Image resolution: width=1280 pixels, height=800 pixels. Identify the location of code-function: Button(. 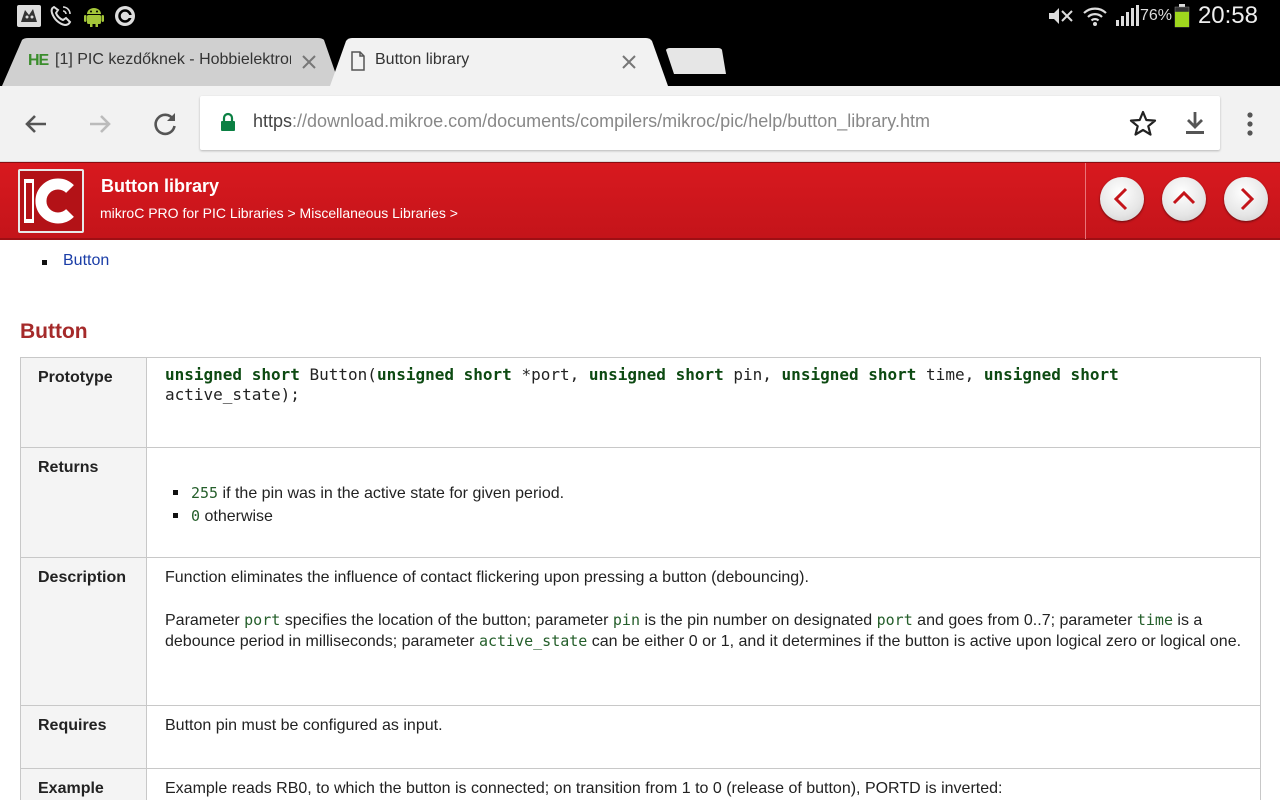
(343, 374).